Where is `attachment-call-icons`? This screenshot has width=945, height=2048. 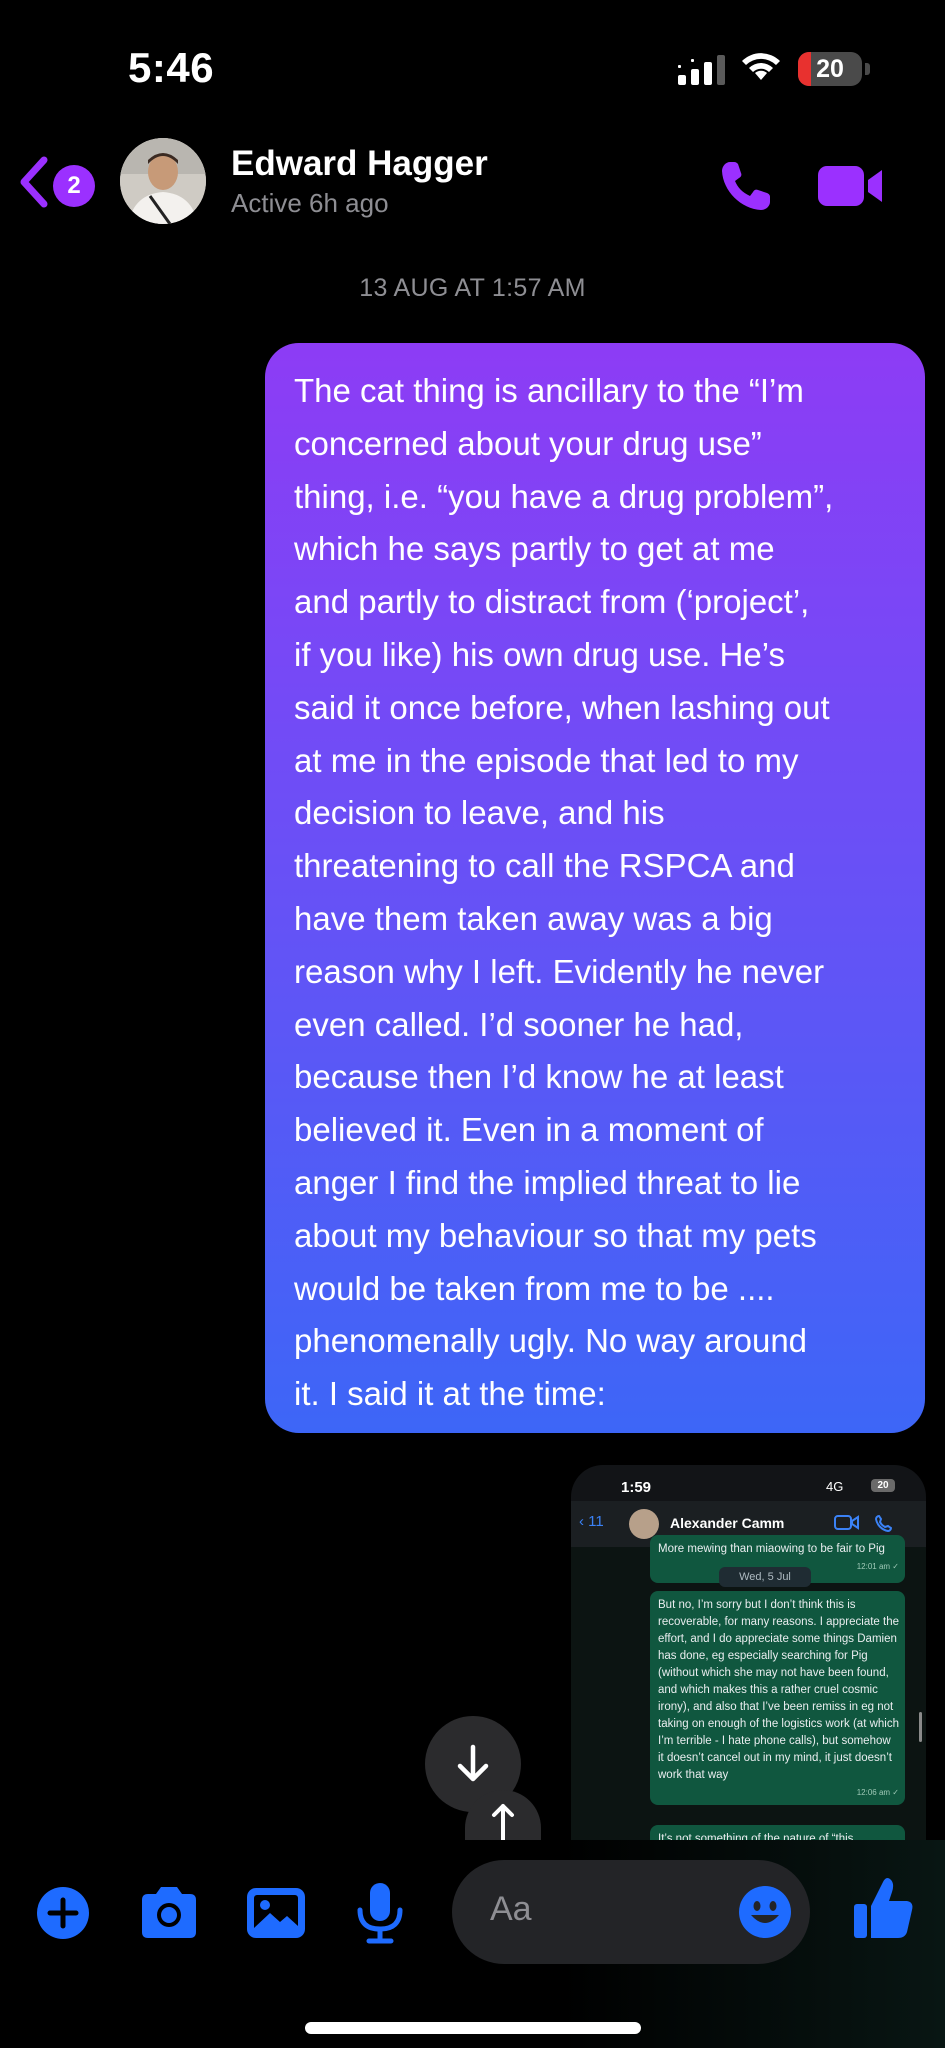
attachment-call-icons is located at coordinates (863, 1523).